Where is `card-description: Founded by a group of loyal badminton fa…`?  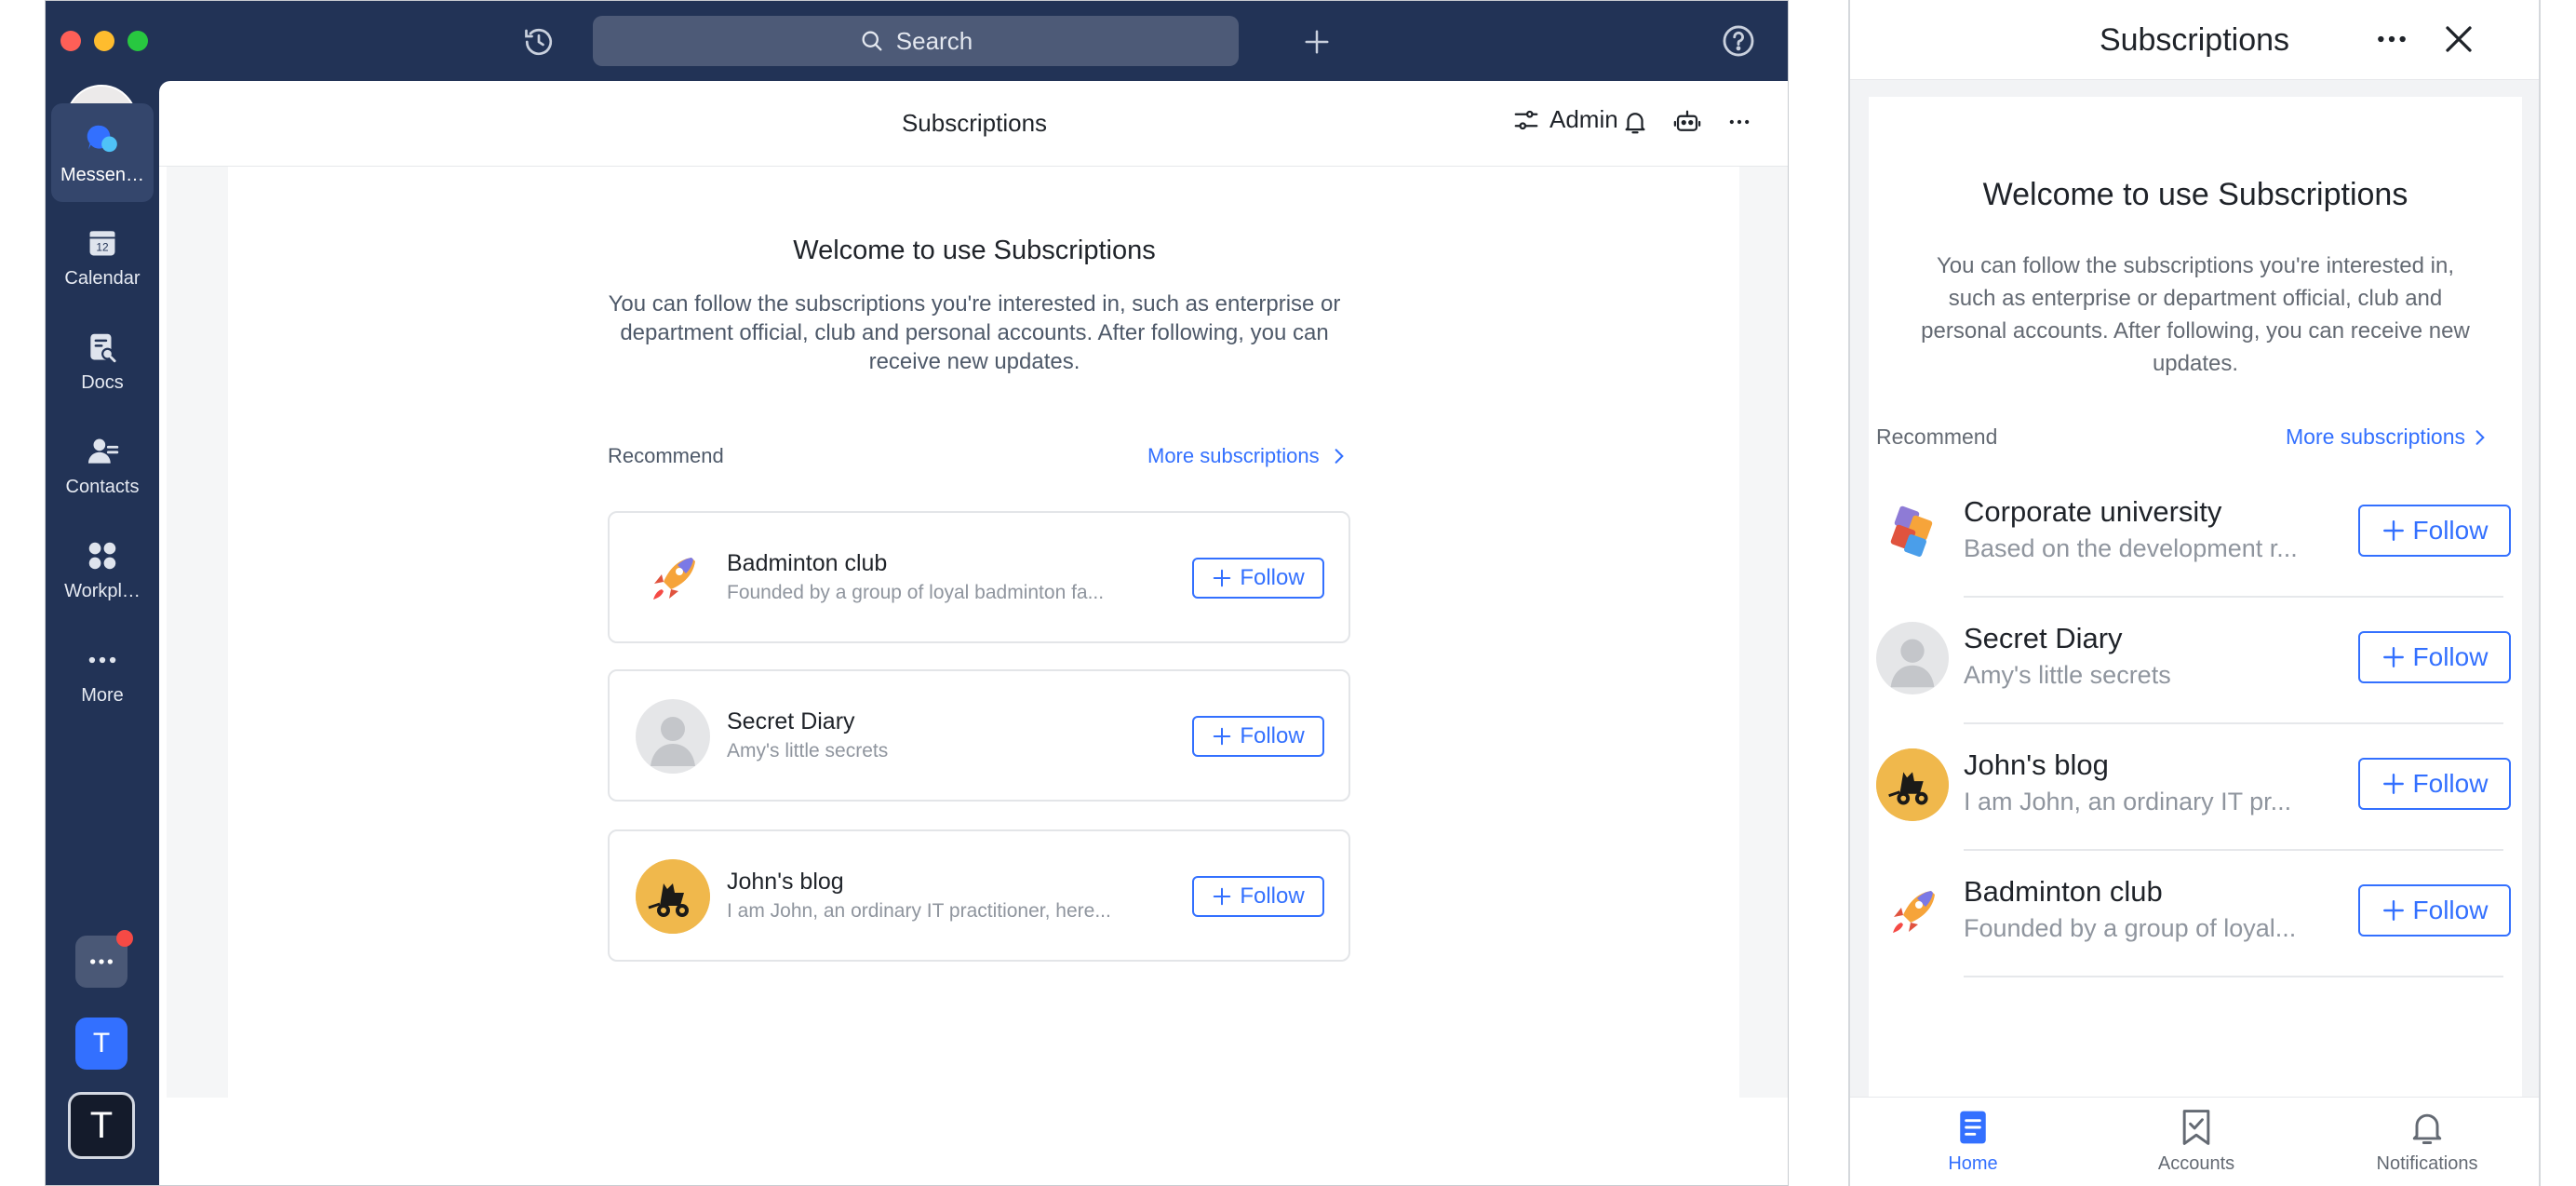 card-description: Founded by a group of loyal badminton fa… is located at coordinates (916, 592).